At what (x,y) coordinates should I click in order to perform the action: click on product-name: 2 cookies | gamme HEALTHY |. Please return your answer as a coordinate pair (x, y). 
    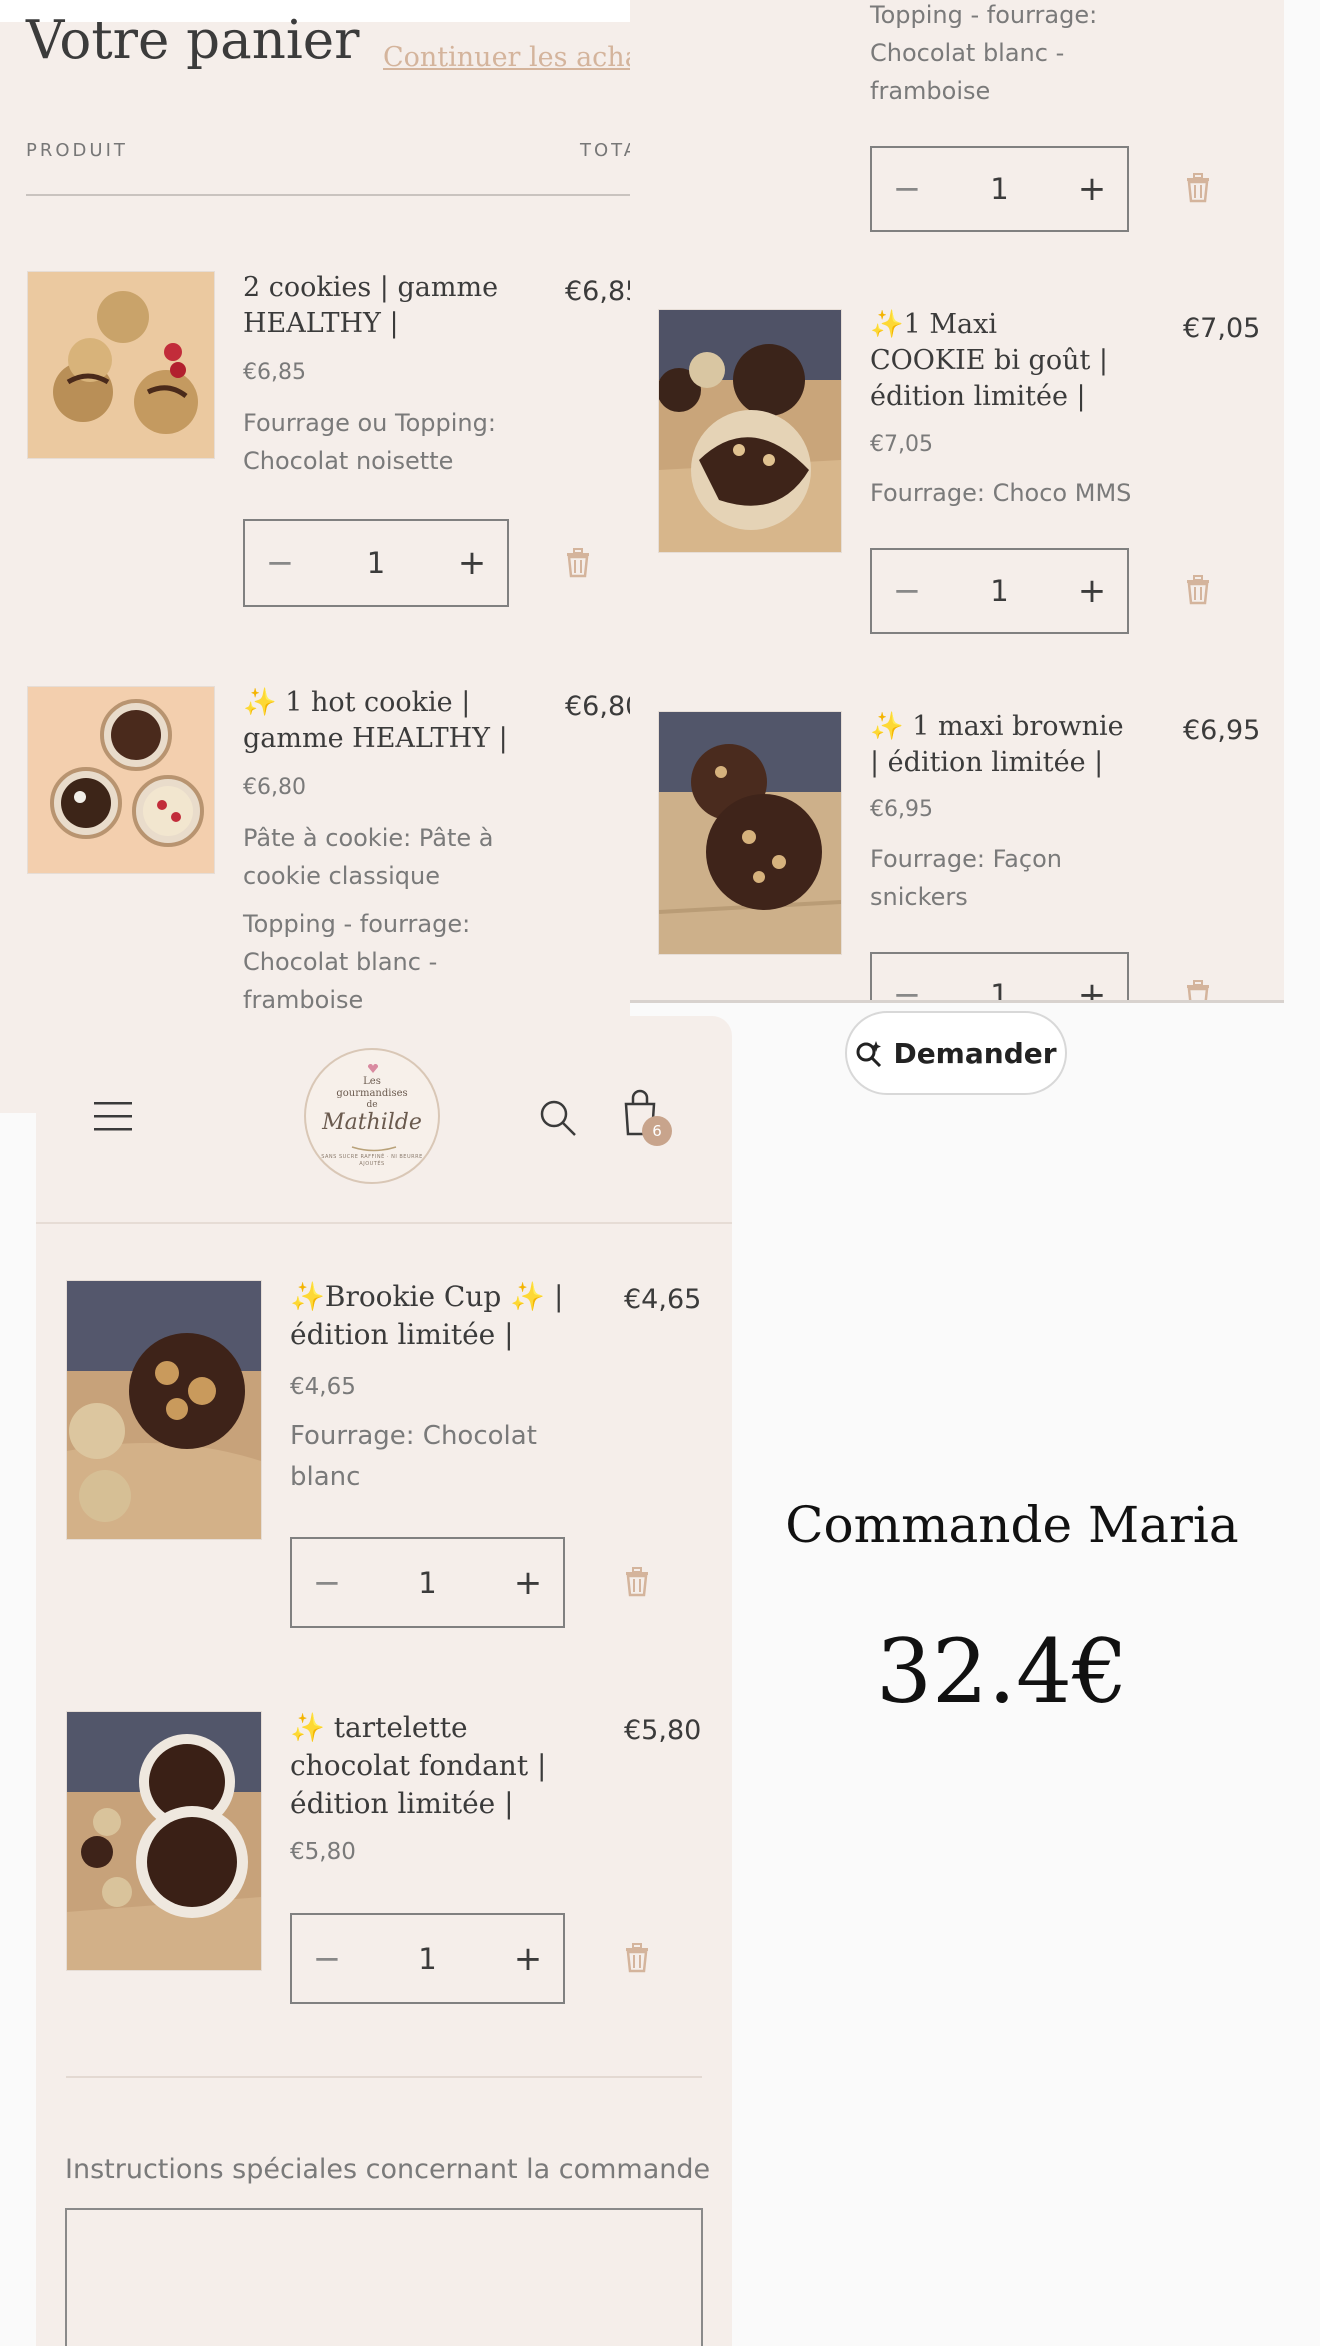
    Looking at the image, I should click on (393, 306).